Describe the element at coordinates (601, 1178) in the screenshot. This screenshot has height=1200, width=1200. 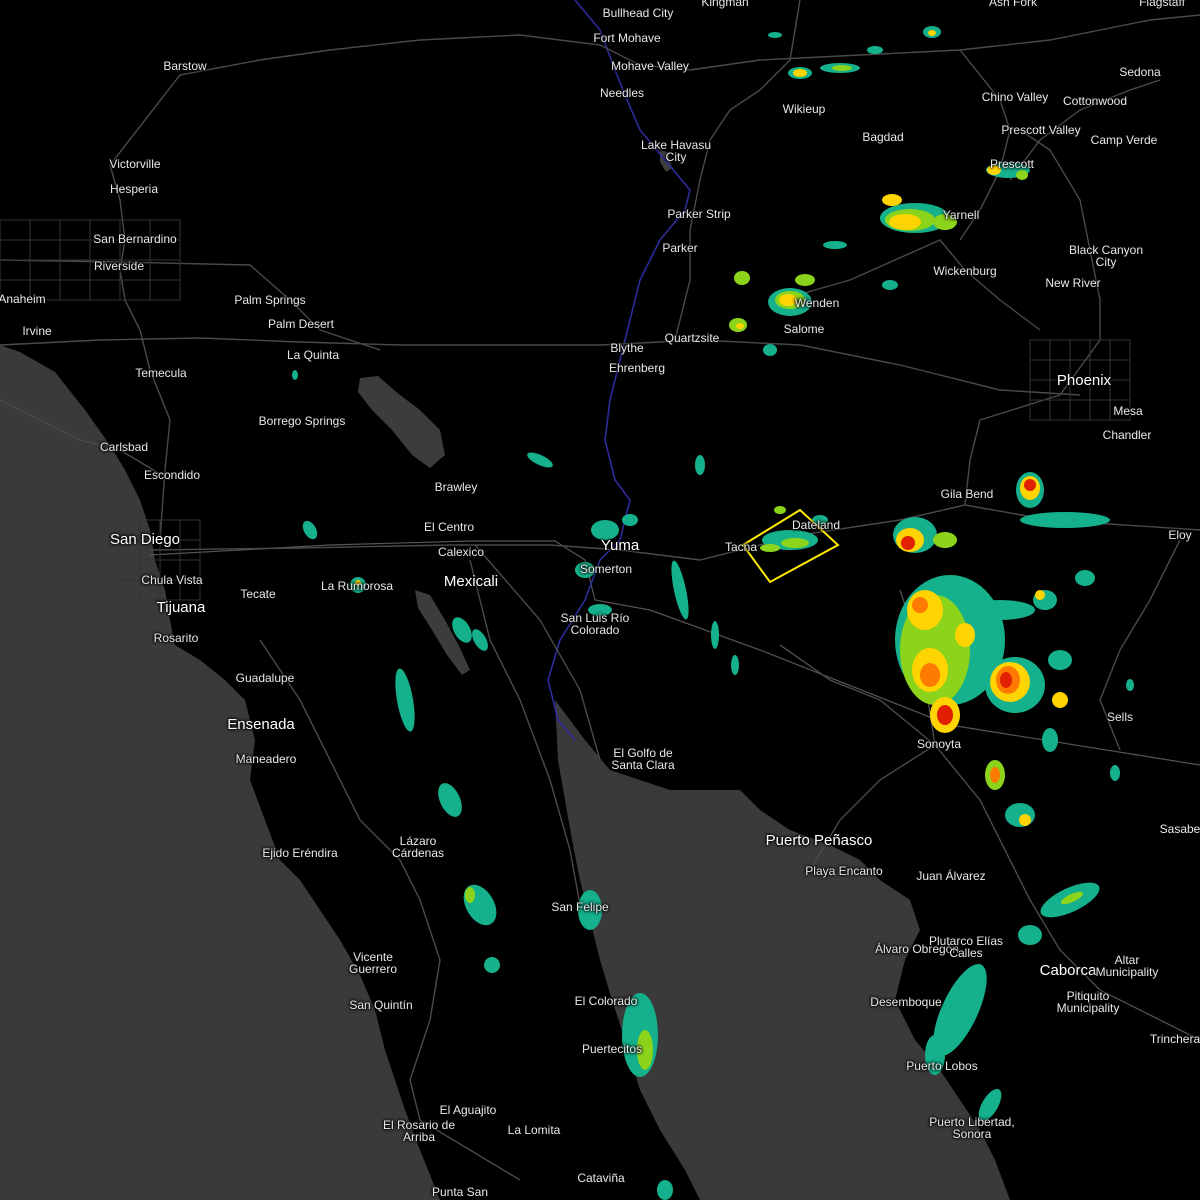
I see `place-label: Cataviña` at that location.